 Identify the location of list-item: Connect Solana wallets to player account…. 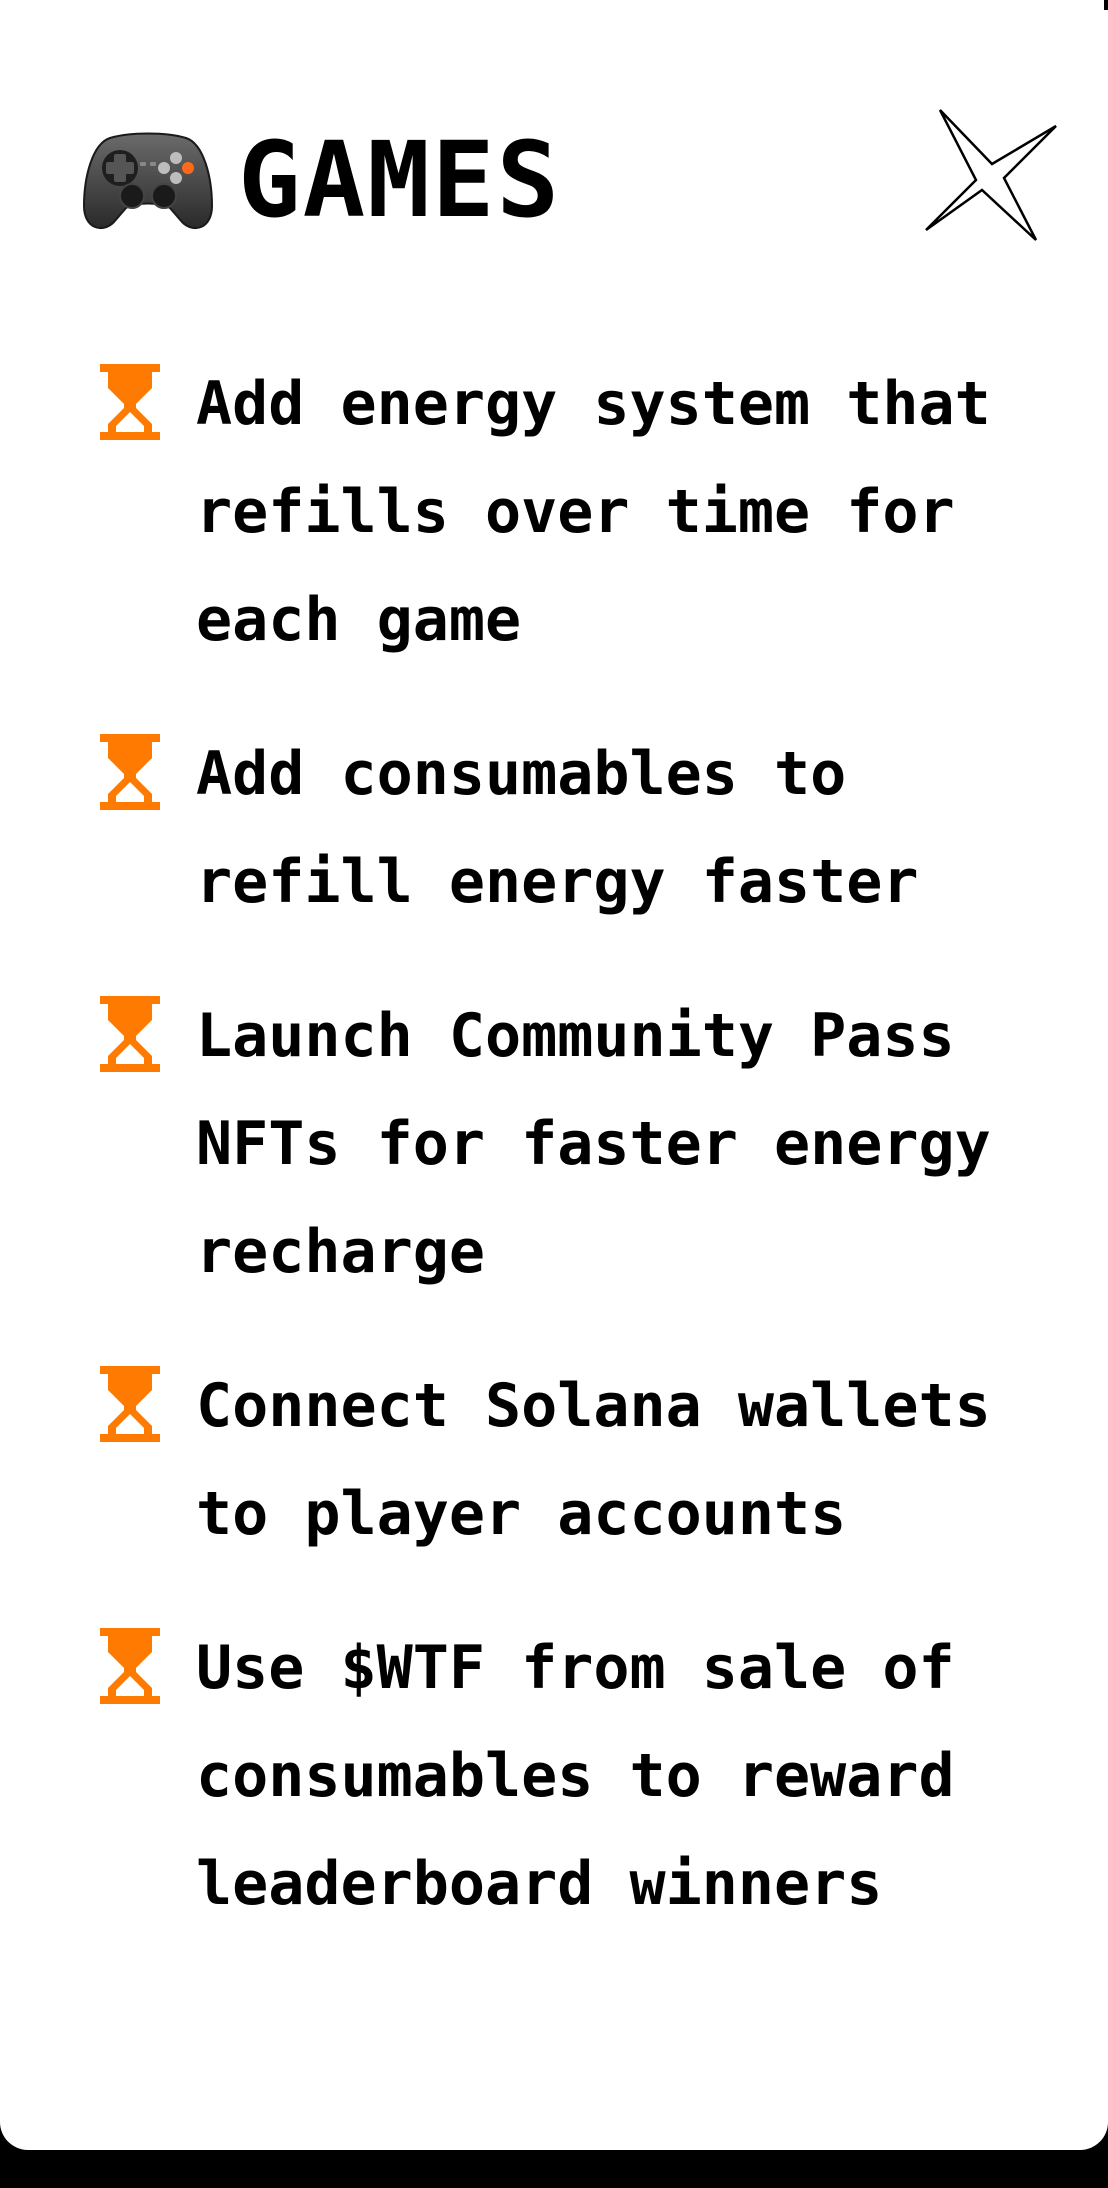
(576, 1460).